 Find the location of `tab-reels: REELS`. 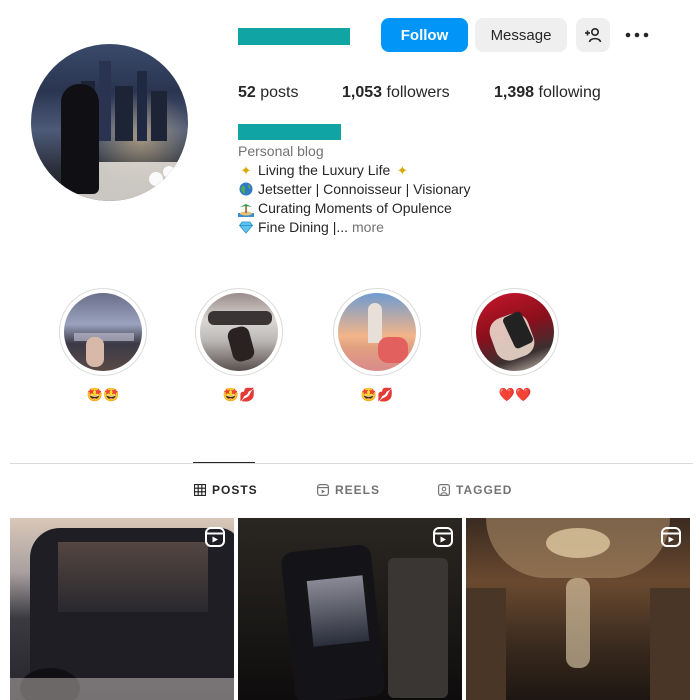

tab-reels: REELS is located at coordinates (348, 490).